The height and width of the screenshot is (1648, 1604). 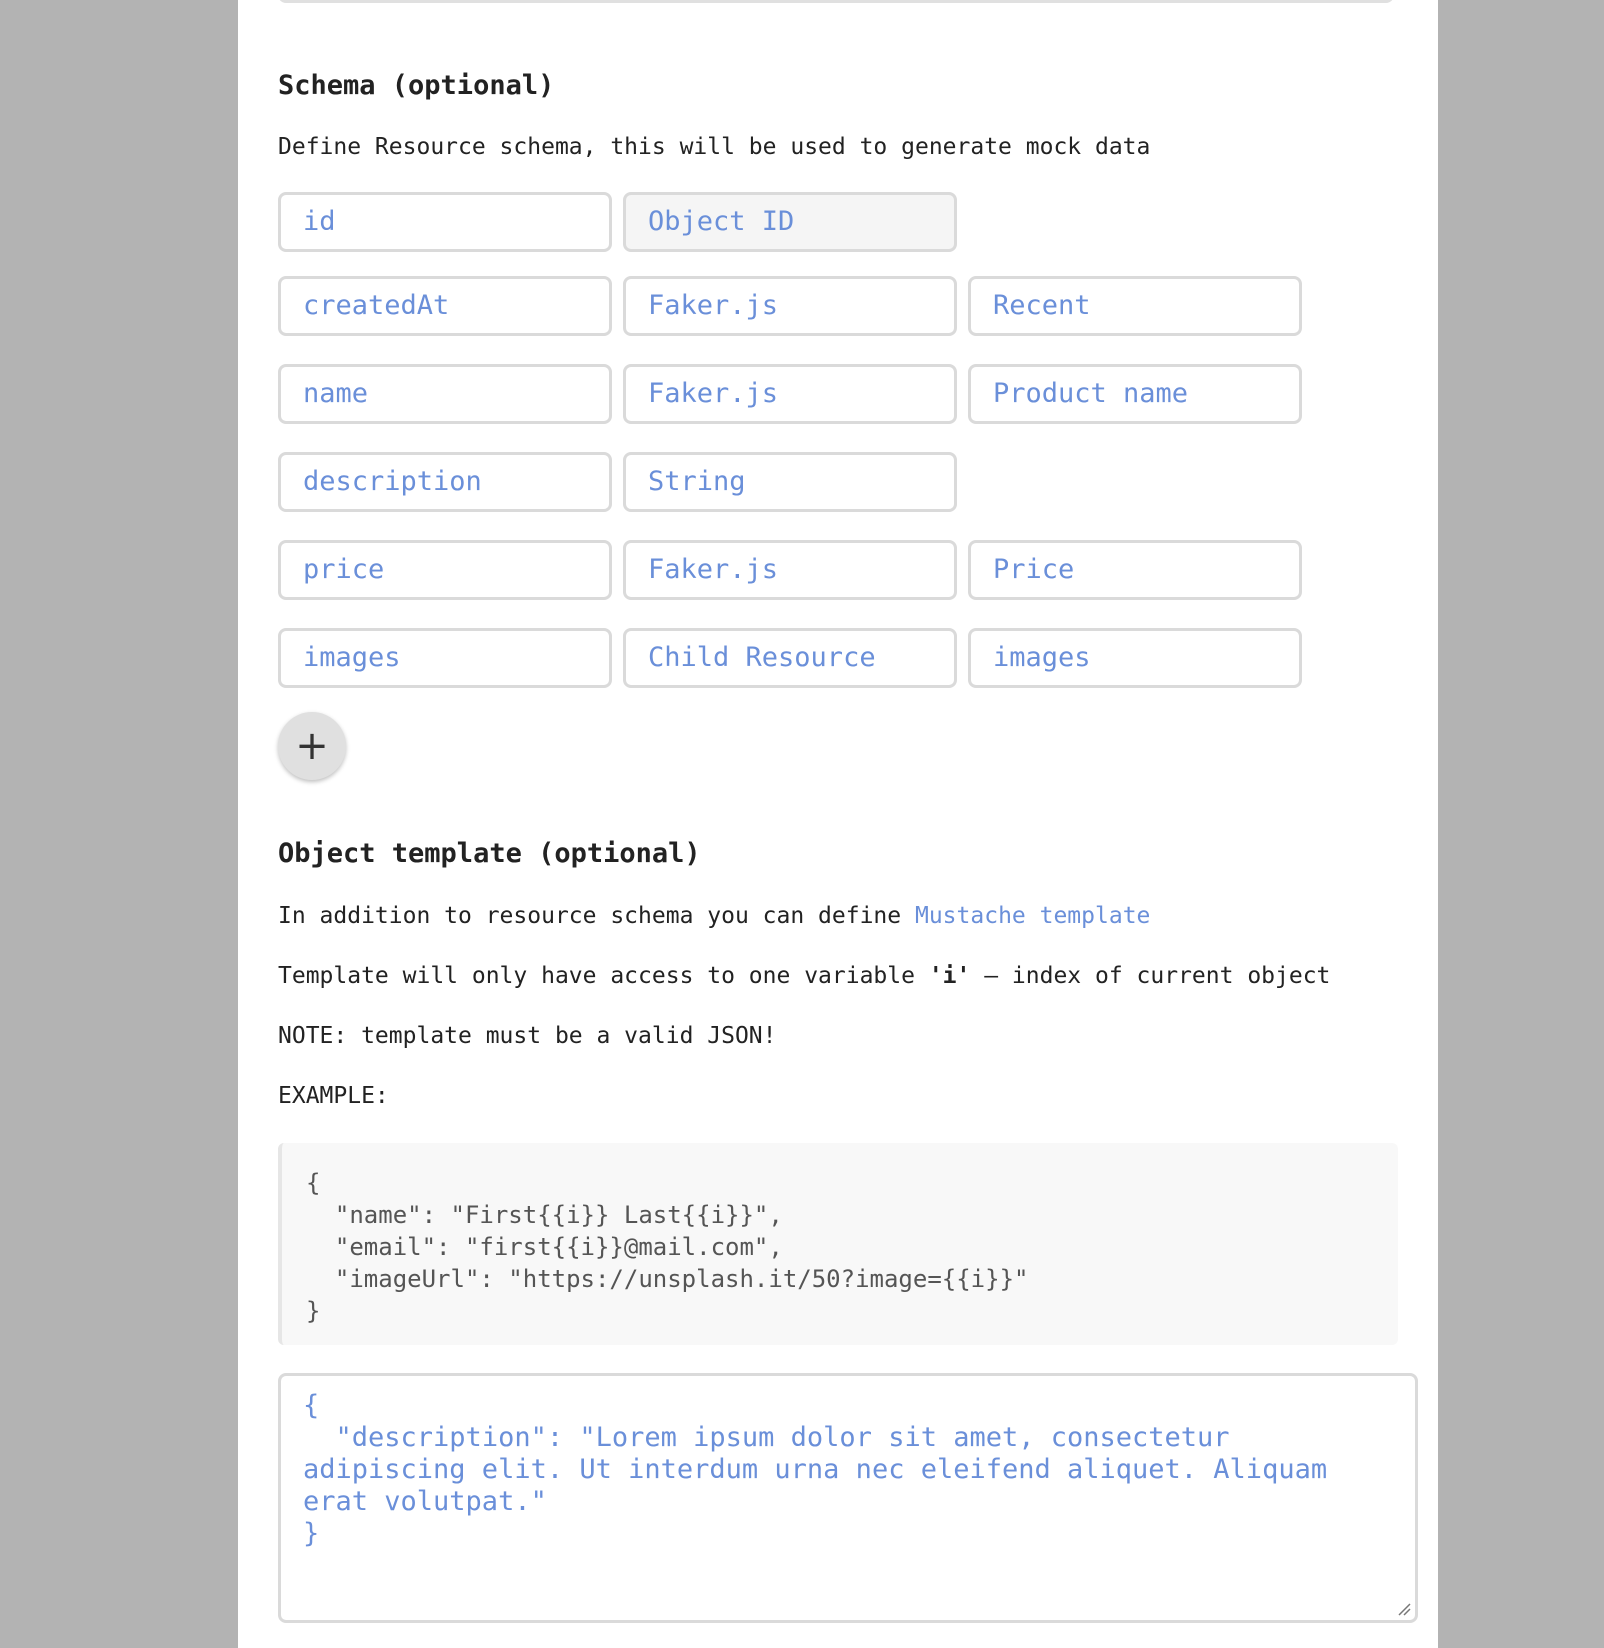 I want to click on template-note: NOTE: template must be a valid JSON!, so click(x=527, y=1036).